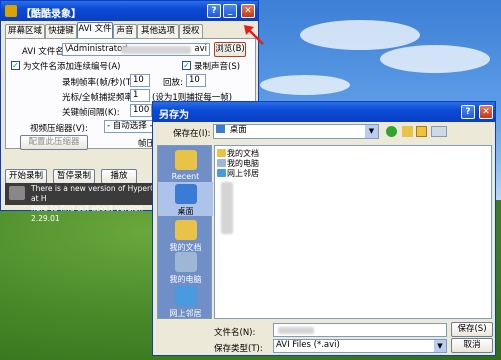 Image resolution: width=501 pixels, height=360 pixels. I want to click on annotation-arrow-icon, so click(254, 35).